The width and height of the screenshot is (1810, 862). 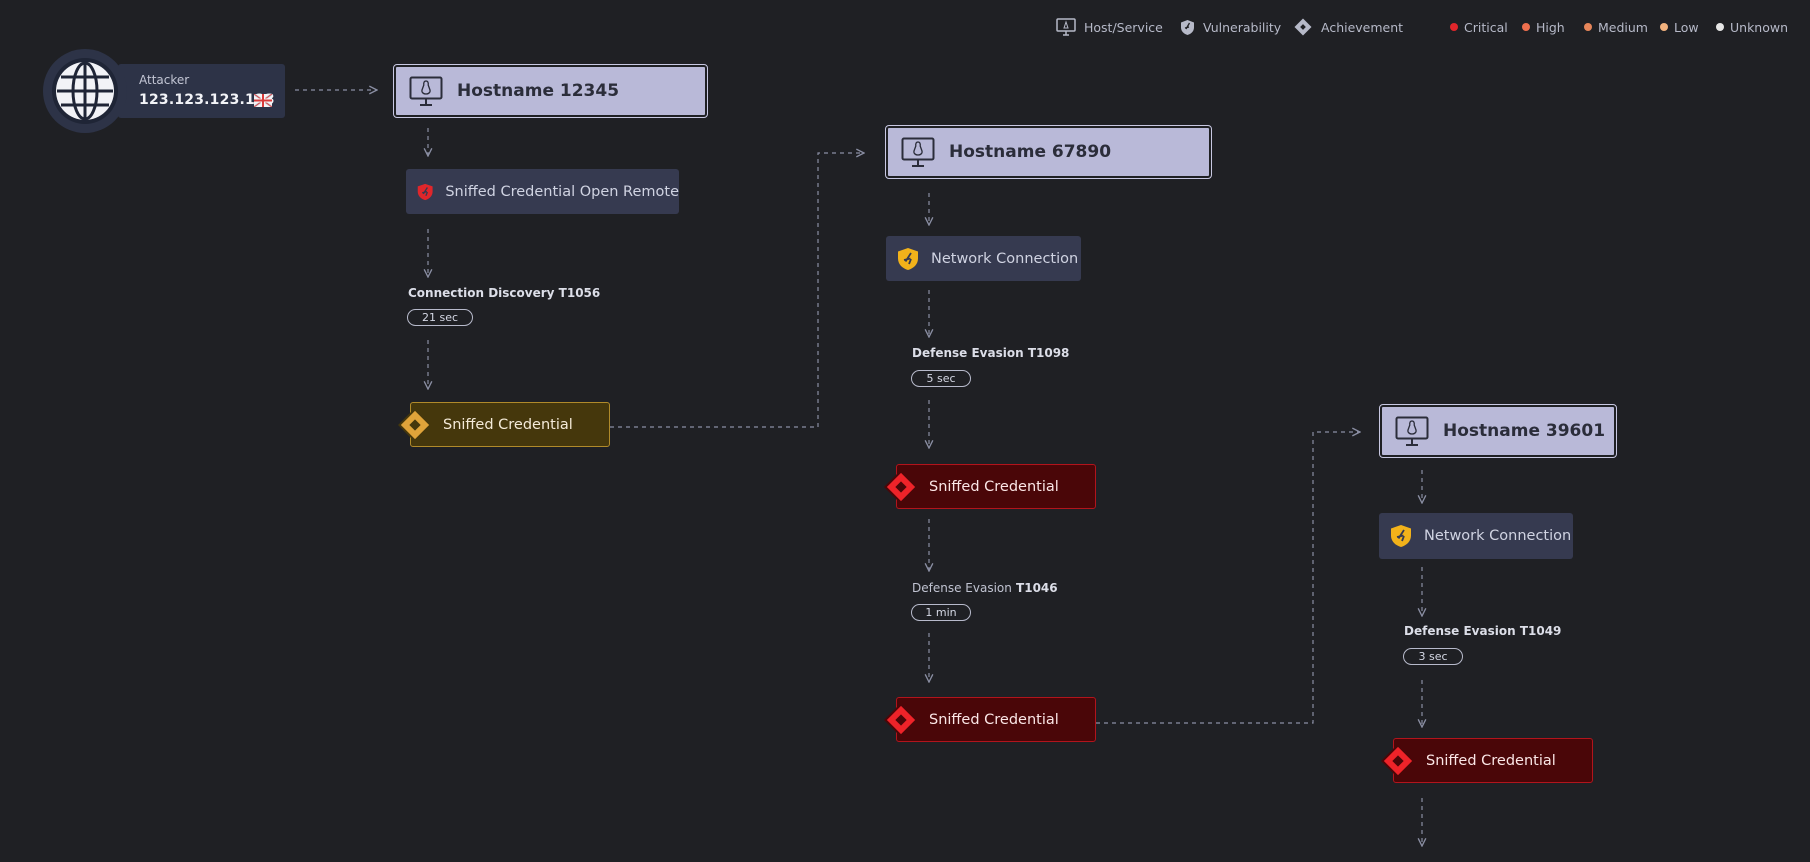 I want to click on attacker-label: Attacker, so click(x=164, y=80).